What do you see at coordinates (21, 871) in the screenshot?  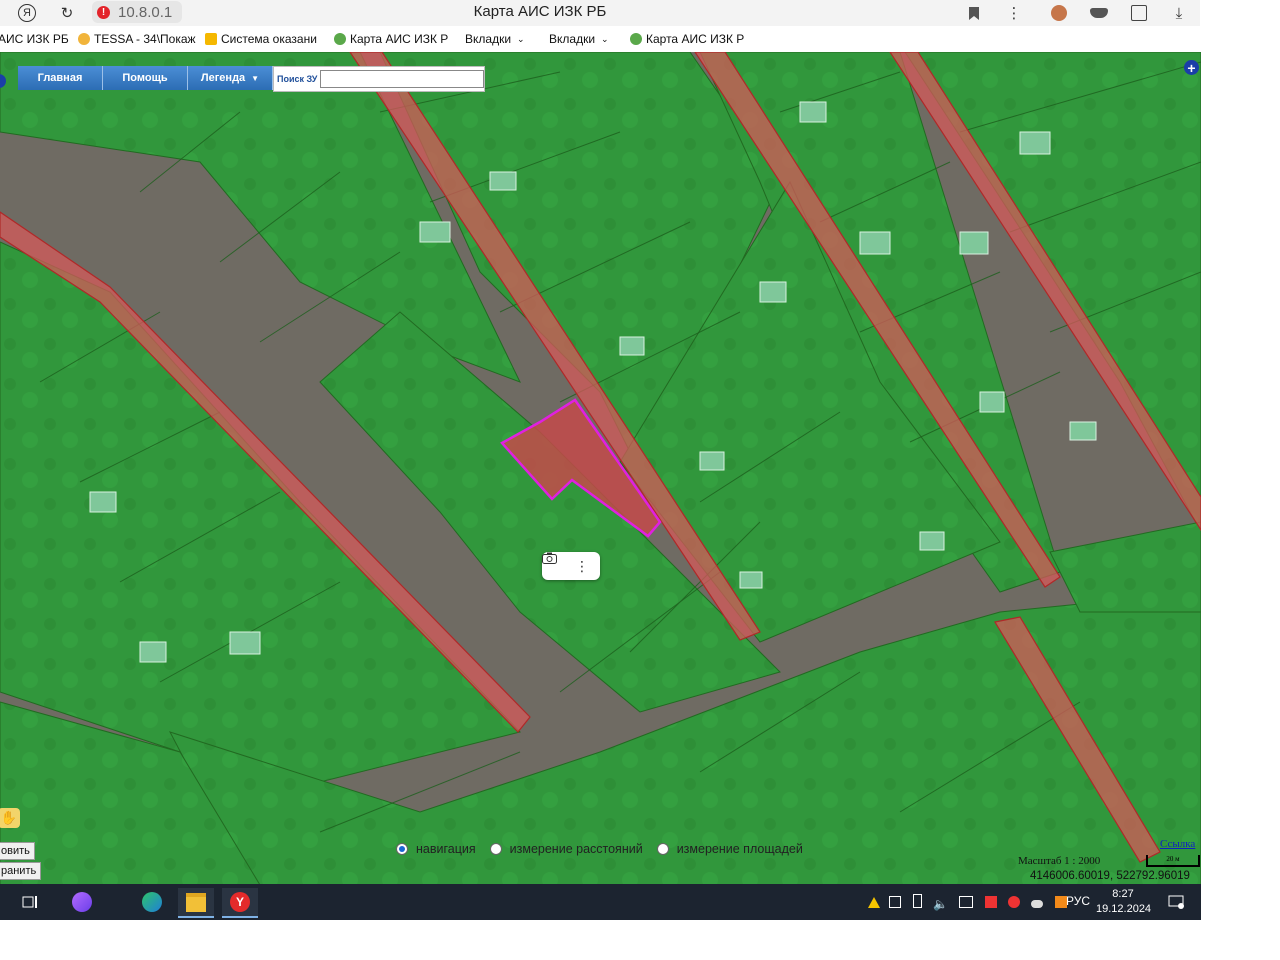 I see `save-button: ранить` at bounding box center [21, 871].